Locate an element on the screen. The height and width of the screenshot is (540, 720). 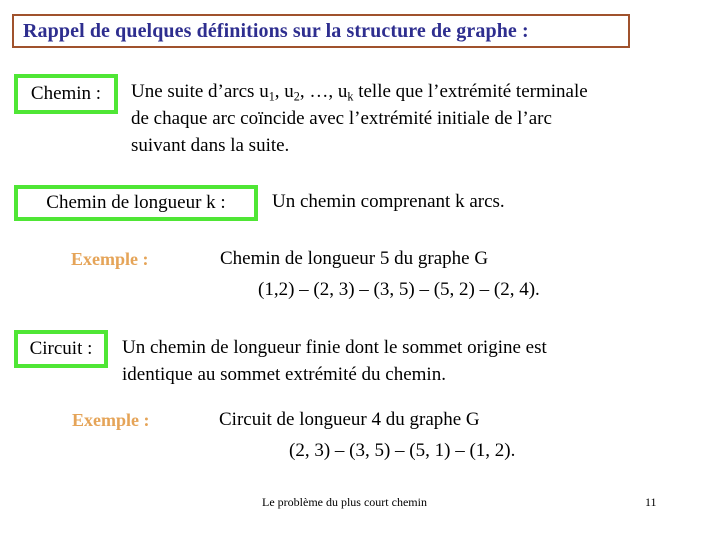
definition-chemin-seg3: , …, u is located at coordinates (323, 91).